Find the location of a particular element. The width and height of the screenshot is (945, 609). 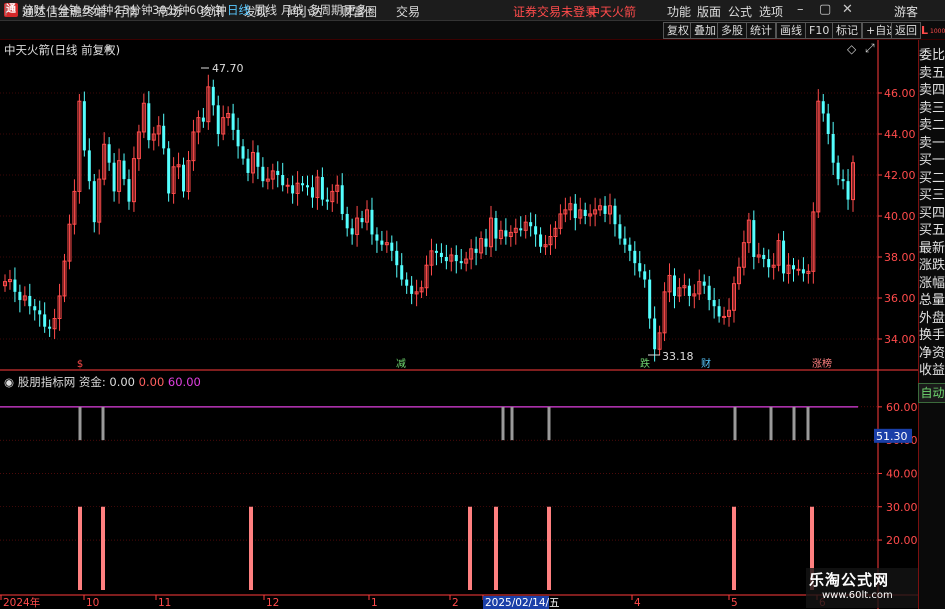

side-item-2: 卖四 is located at coordinates (932, 88).